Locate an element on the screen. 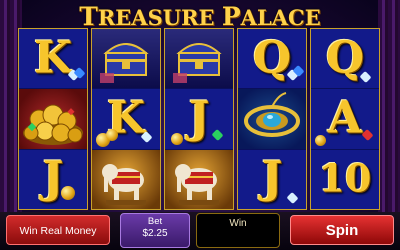  reel-5-symbol-3: 10 is located at coordinates (345, 179).